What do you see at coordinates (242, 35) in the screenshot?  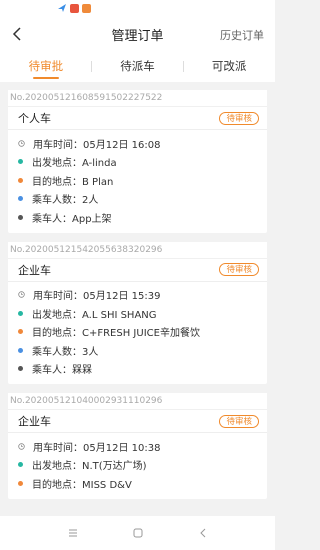 I see `history-orders-link: 历史订单` at bounding box center [242, 35].